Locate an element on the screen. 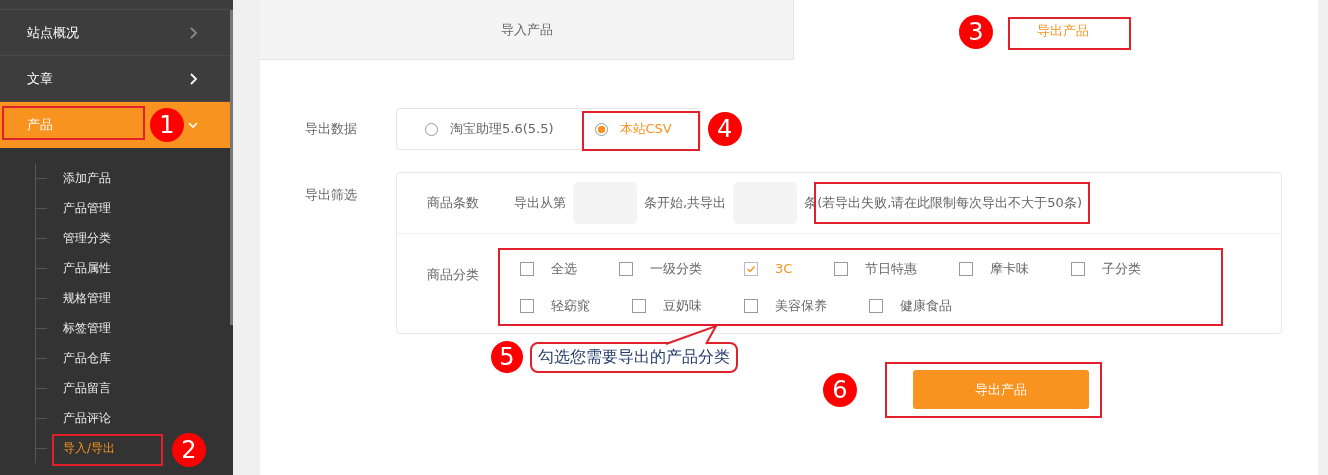 This screenshot has width=1328, height=475. field-label: 导出数据 is located at coordinates (331, 129).